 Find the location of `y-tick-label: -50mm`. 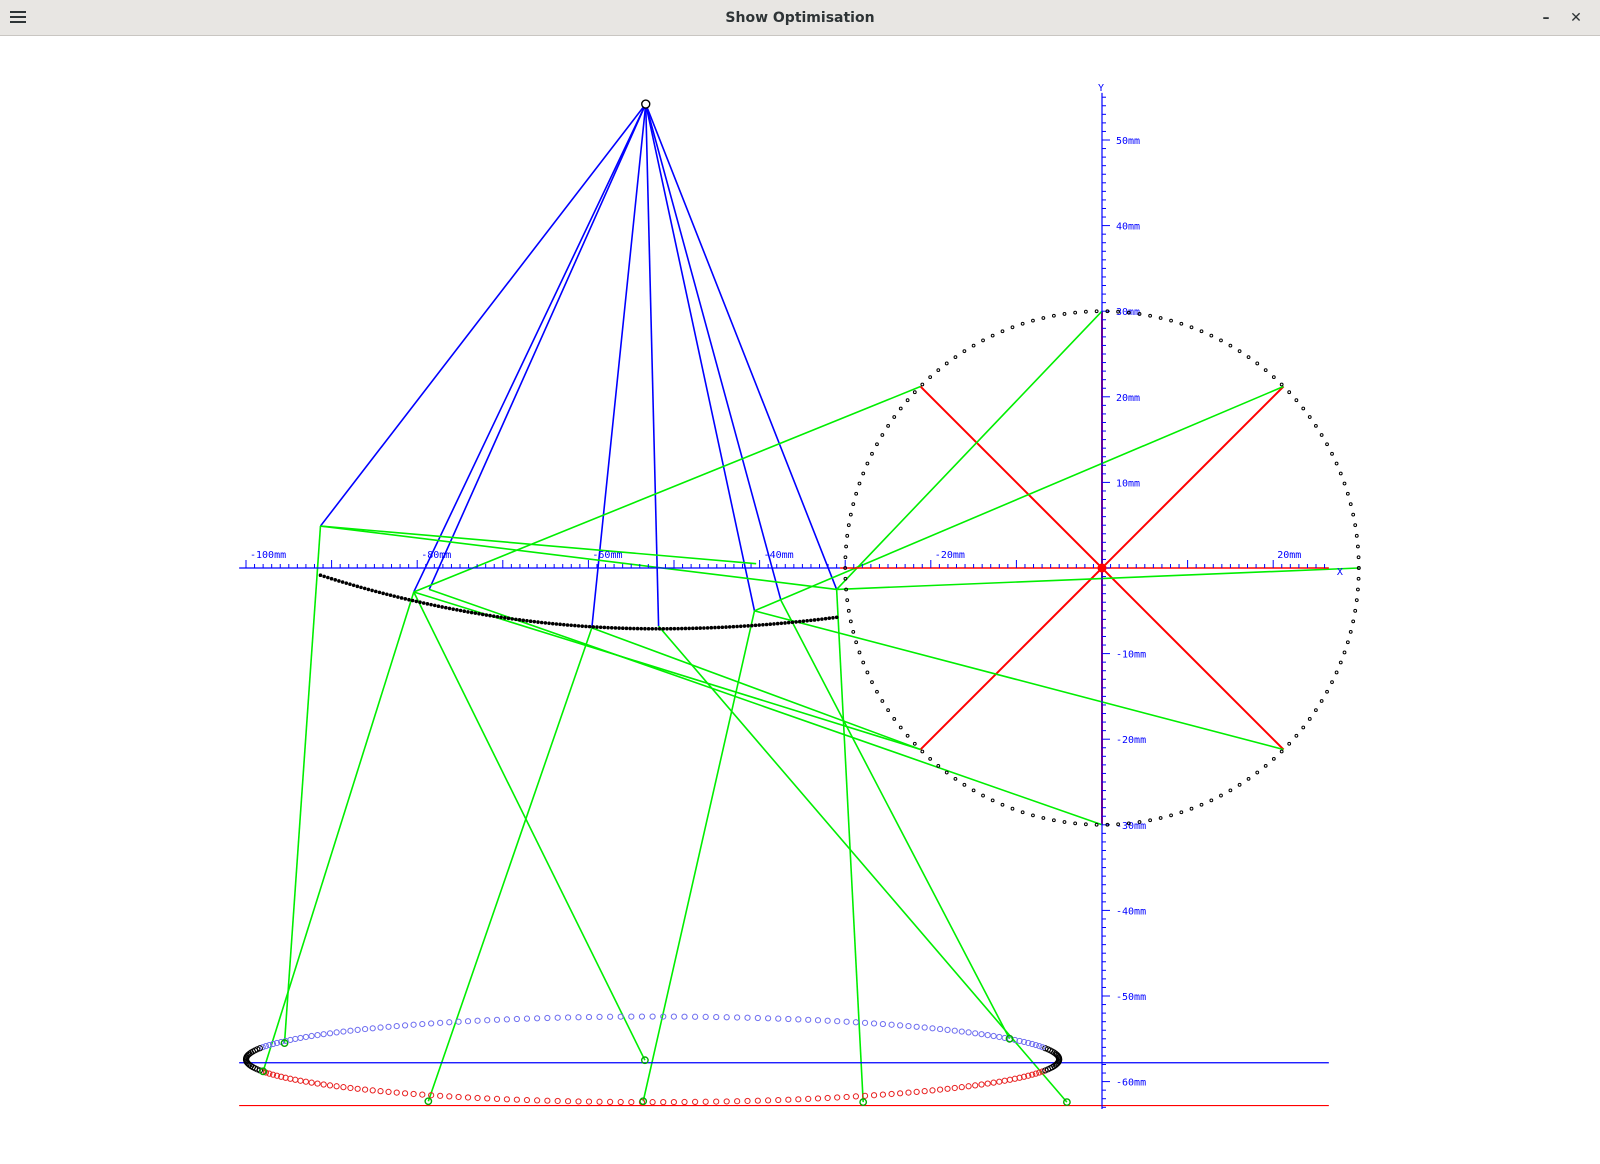

y-tick-label: -50mm is located at coordinates (1131, 997).